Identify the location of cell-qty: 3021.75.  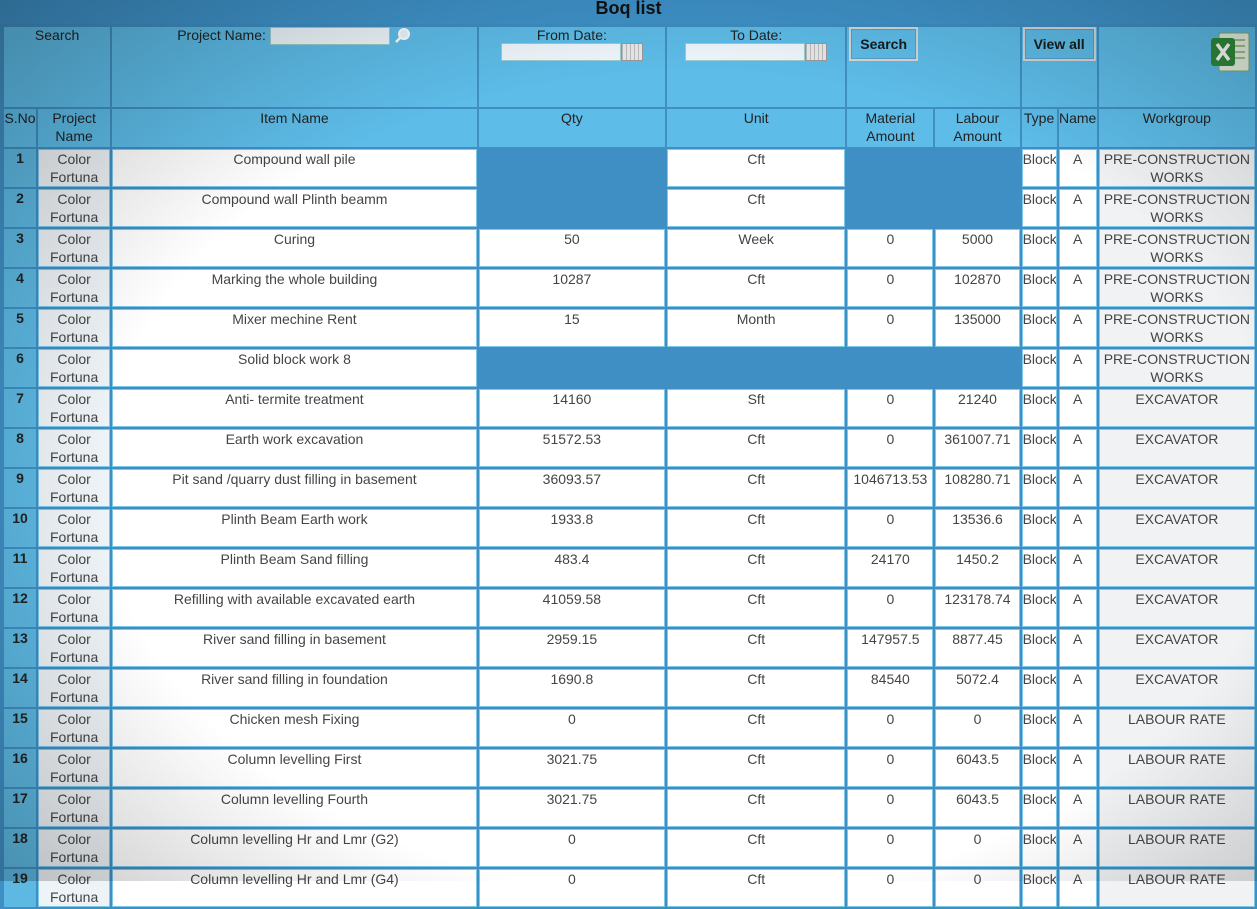
(572, 768).